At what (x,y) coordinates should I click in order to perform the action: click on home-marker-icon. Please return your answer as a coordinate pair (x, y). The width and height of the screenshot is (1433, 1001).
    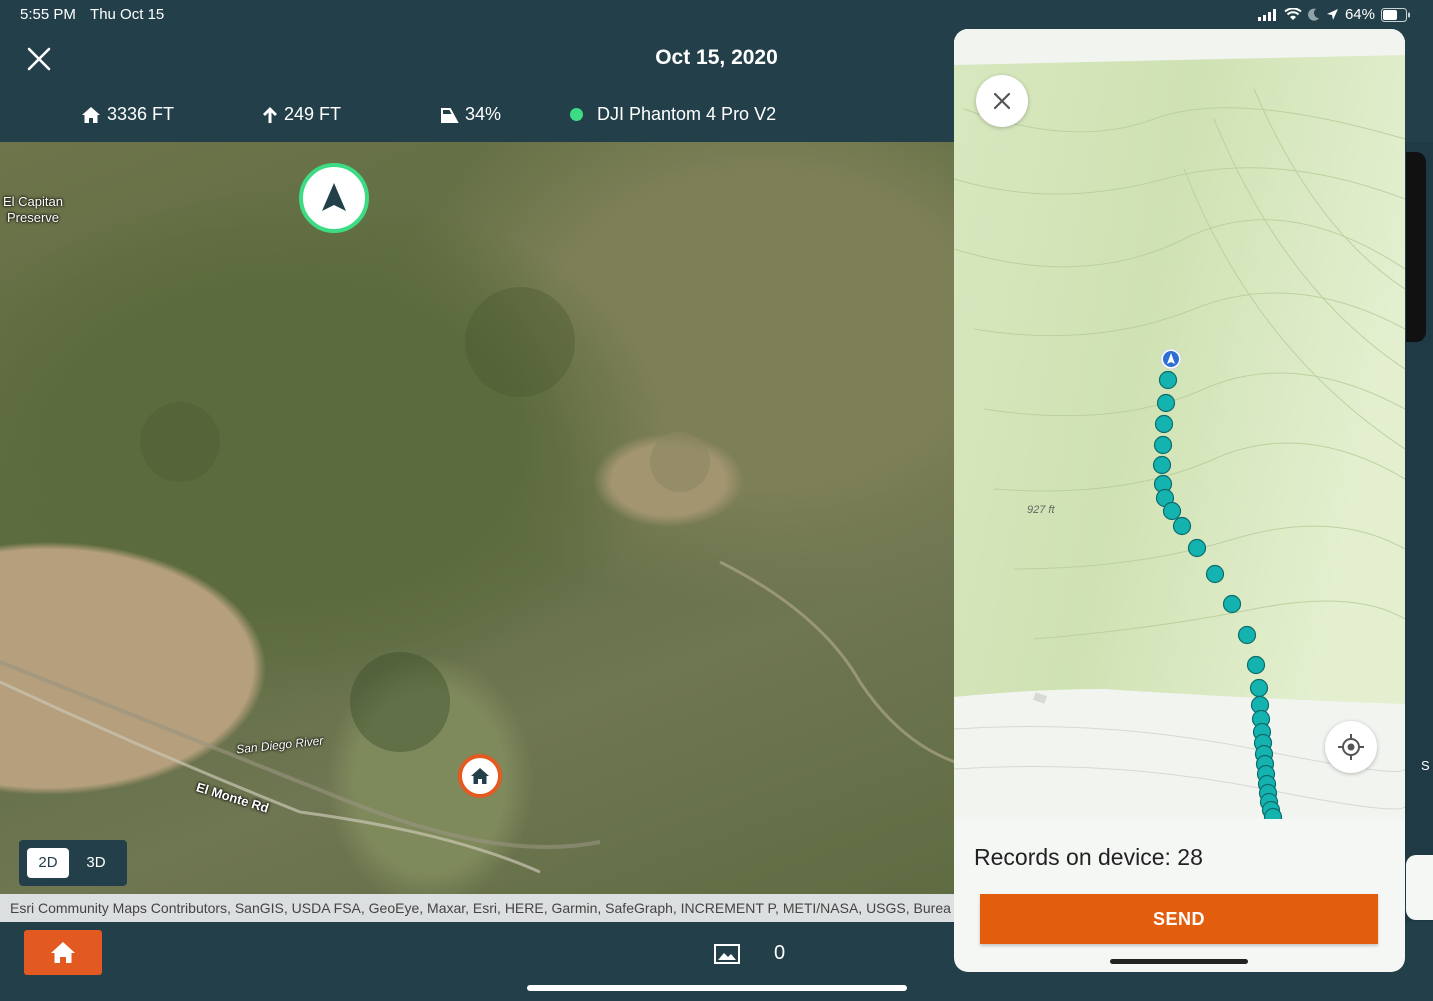
    Looking at the image, I should click on (480, 776).